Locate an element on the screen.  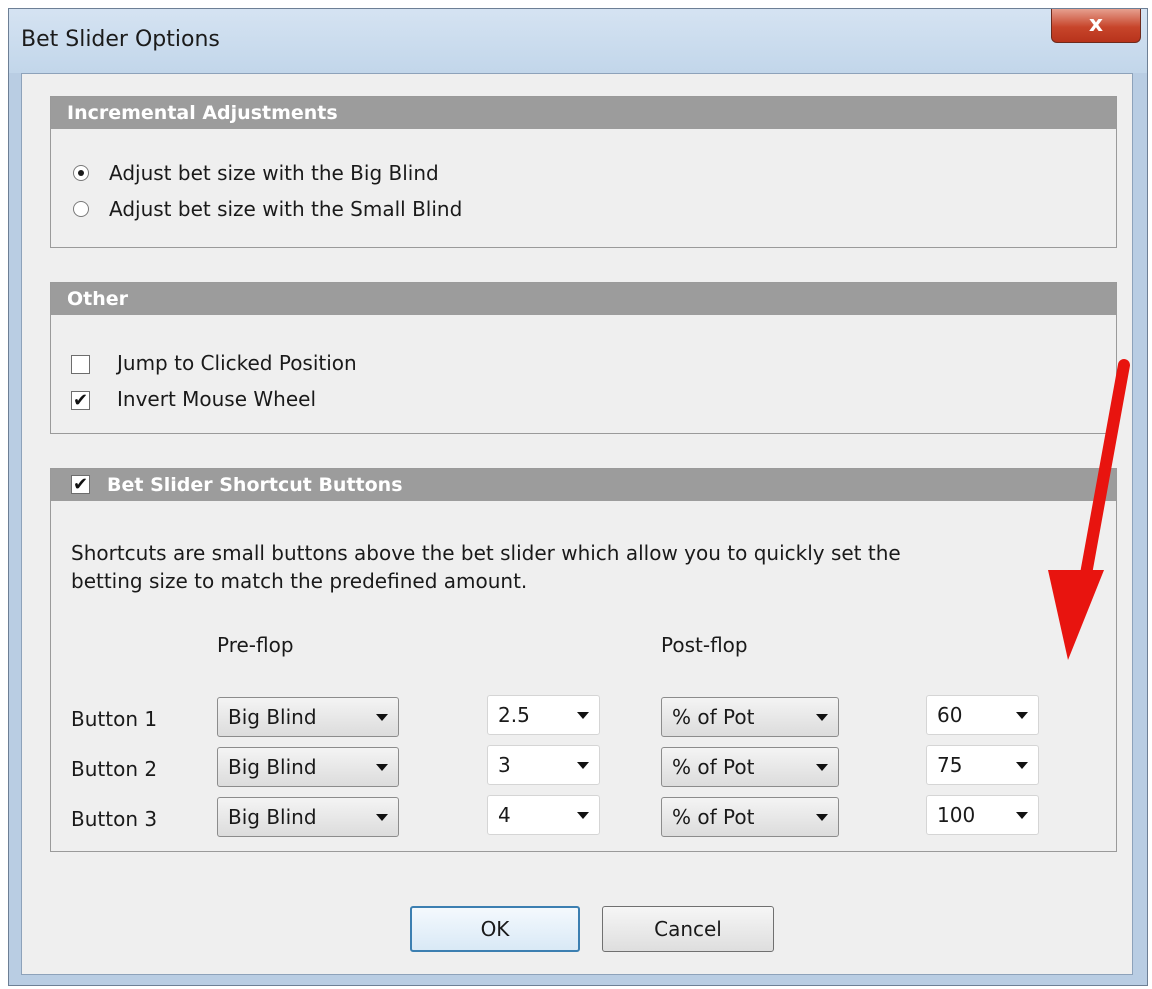
postflop-amount-select: 75 is located at coordinates (982, 765).